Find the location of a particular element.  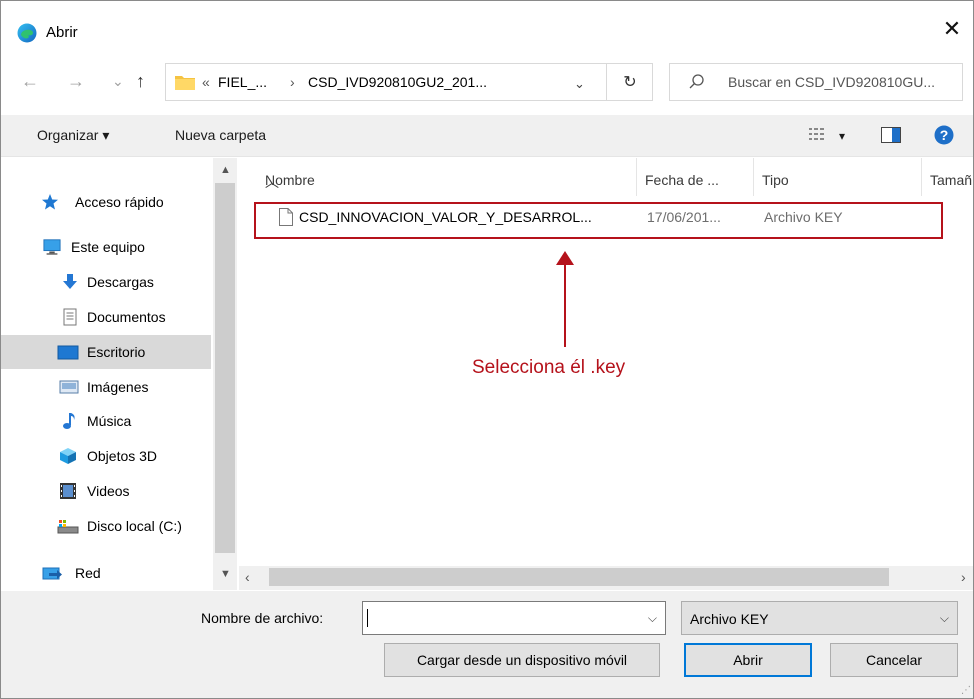

sidebar-item-label: Imágenes is located at coordinates (118, 387).